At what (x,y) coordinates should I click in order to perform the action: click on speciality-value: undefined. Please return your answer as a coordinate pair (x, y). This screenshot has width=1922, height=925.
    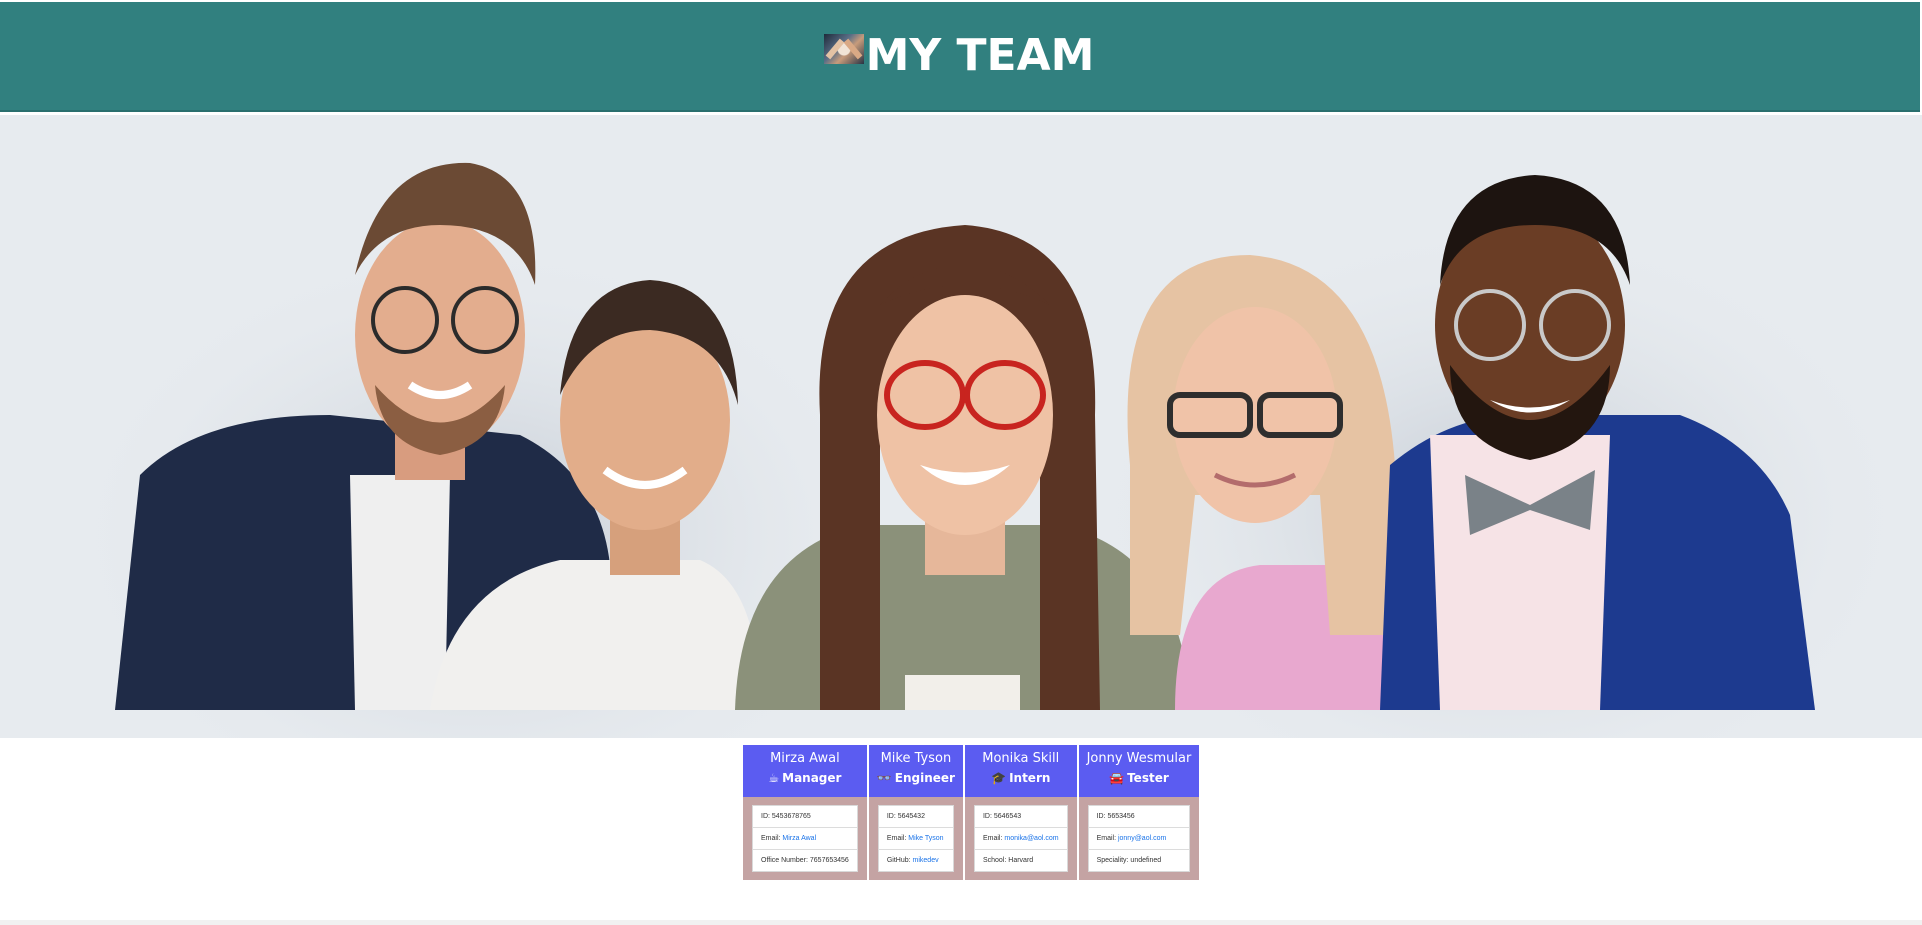
    Looking at the image, I should click on (1146, 860).